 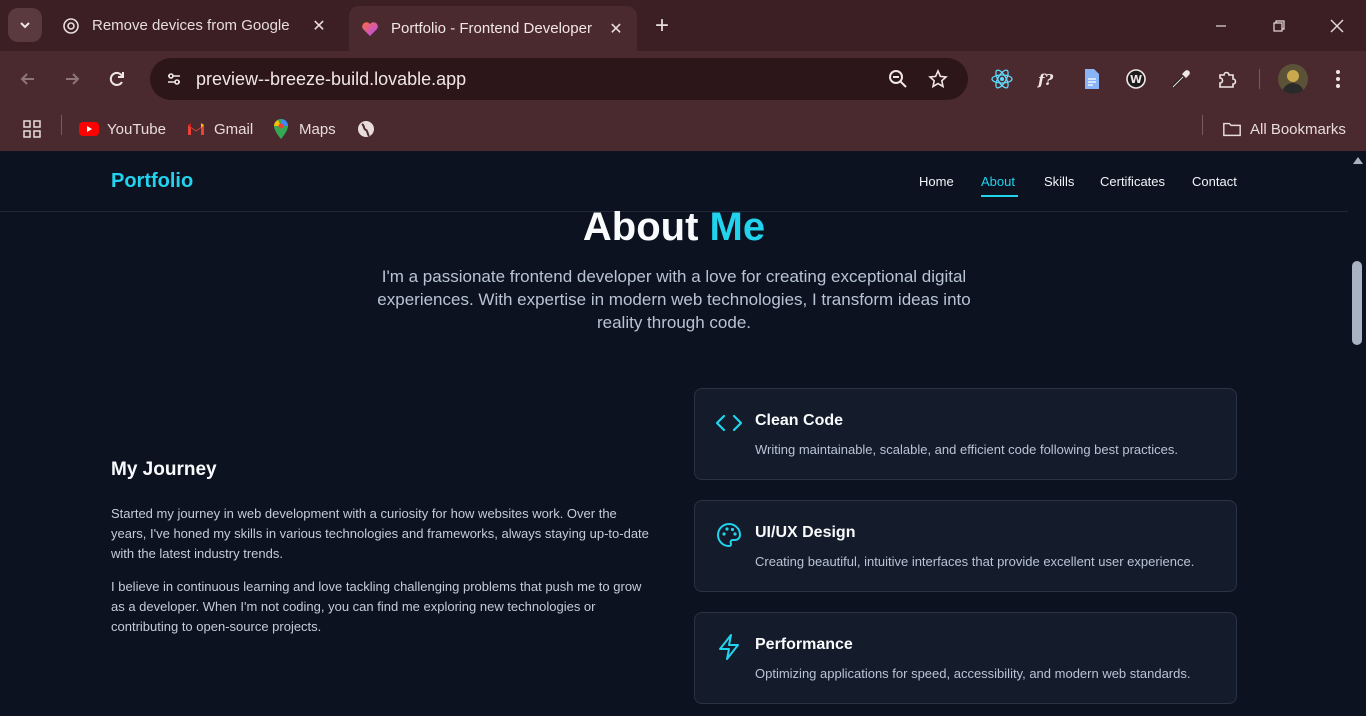 I want to click on kebab-menu-icon, so click(x=1338, y=79).